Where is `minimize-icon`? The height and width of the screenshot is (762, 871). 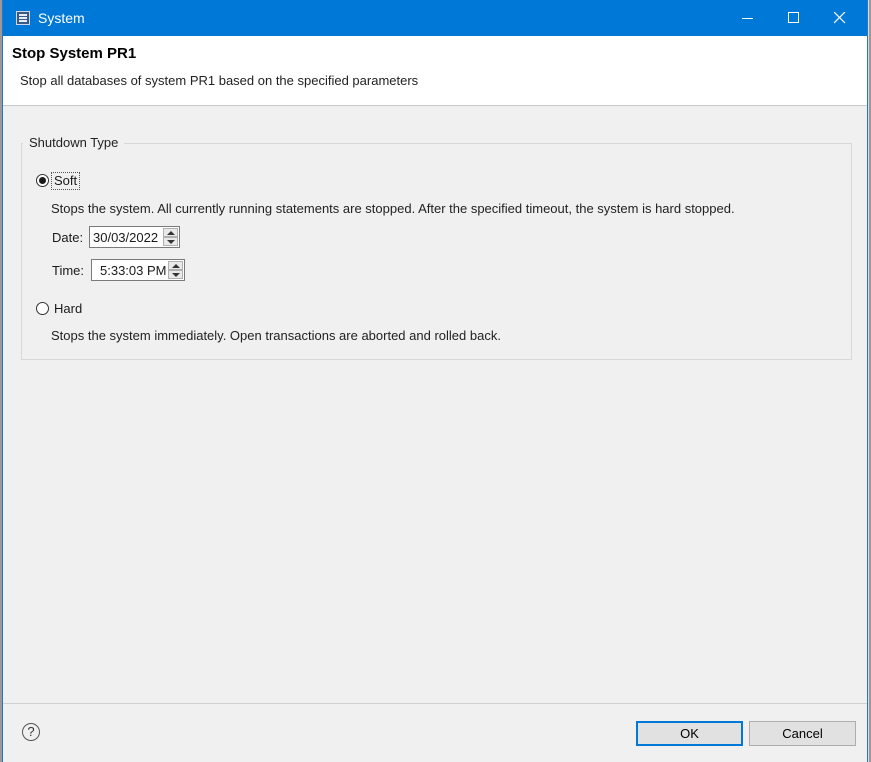 minimize-icon is located at coordinates (747, 18).